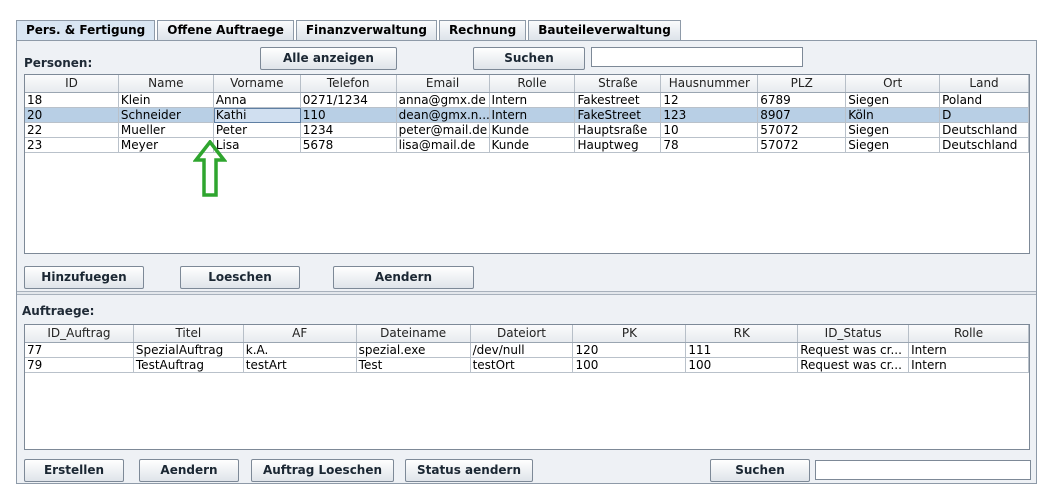  Describe the element at coordinates (79, 333) in the screenshot. I see `order-col-header: ID_Auftrag` at that location.